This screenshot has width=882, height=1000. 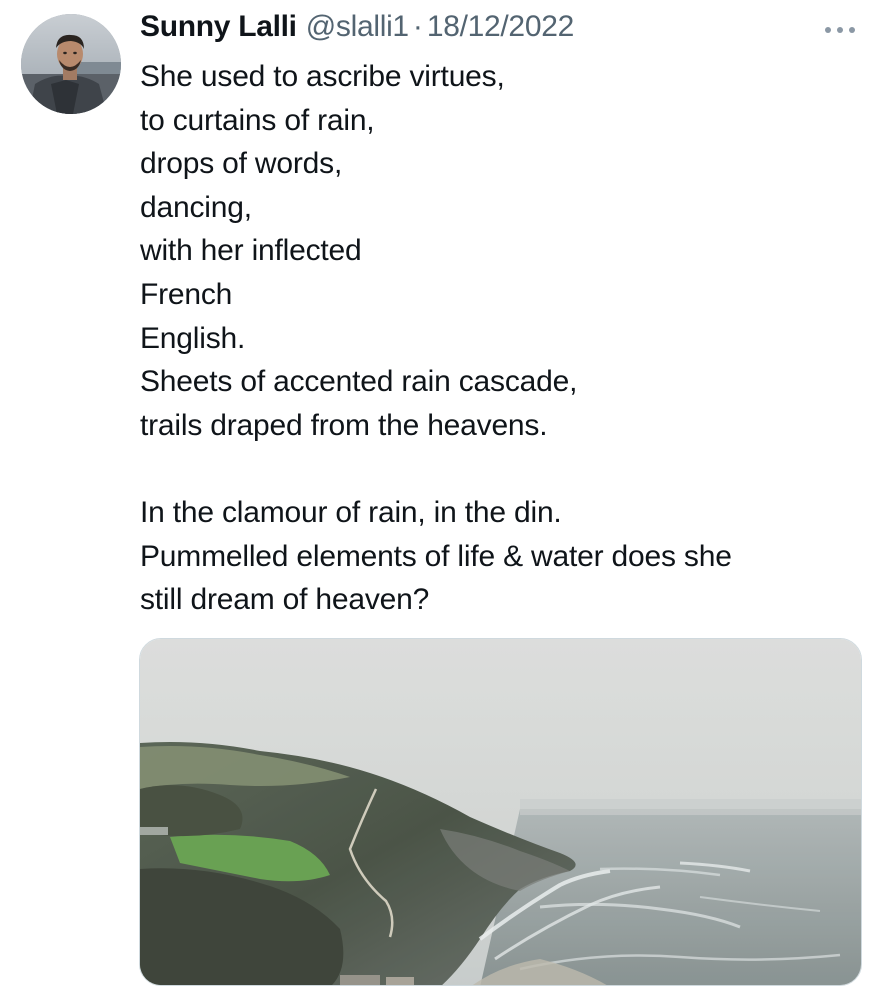 I want to click on text-line: She used to ascribe virtues,, so click(x=322, y=76).